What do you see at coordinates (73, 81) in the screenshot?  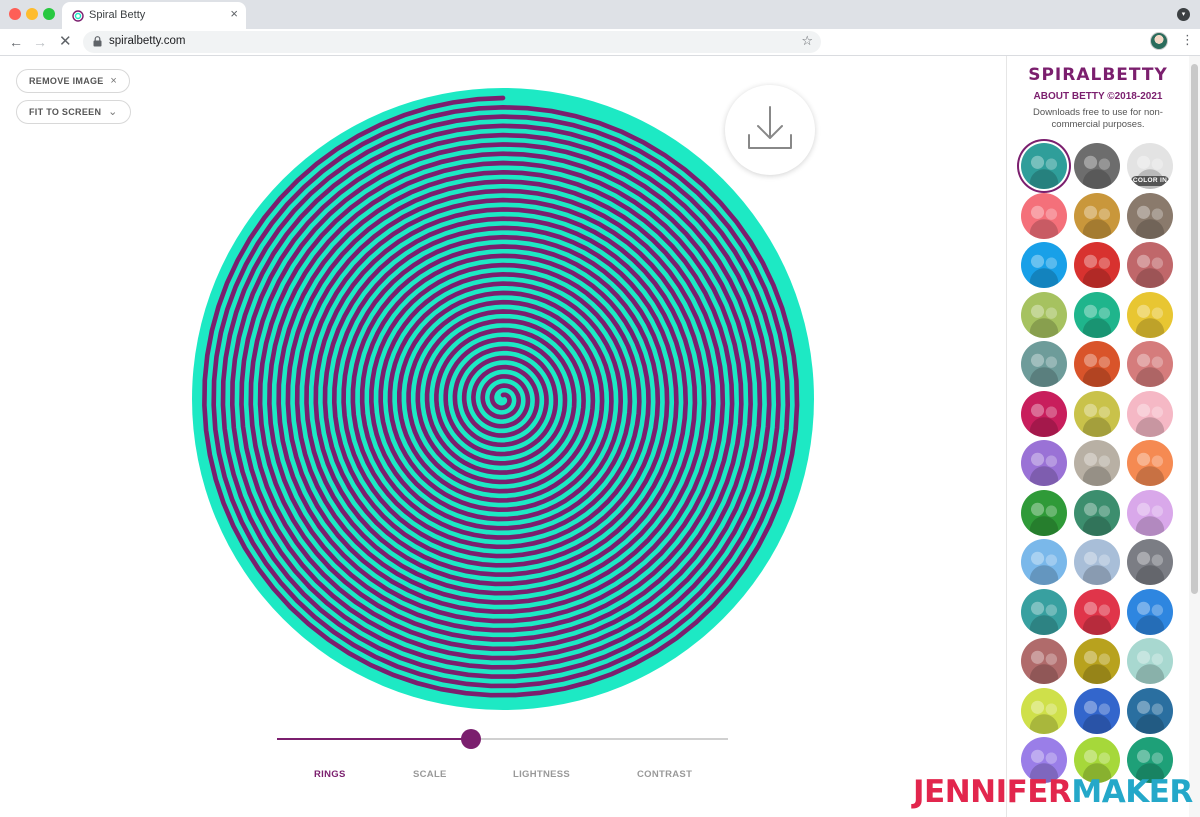 I see `remove-image-button: REMOVE IMAGE ×` at bounding box center [73, 81].